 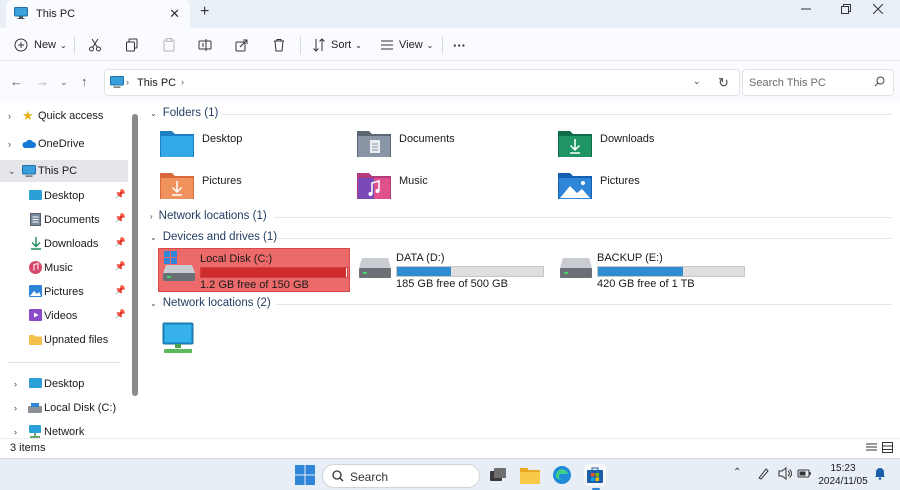 What do you see at coordinates (64, 408) in the screenshot?
I see `sidebar-item-local-disk: › Local Disk (C:)` at bounding box center [64, 408].